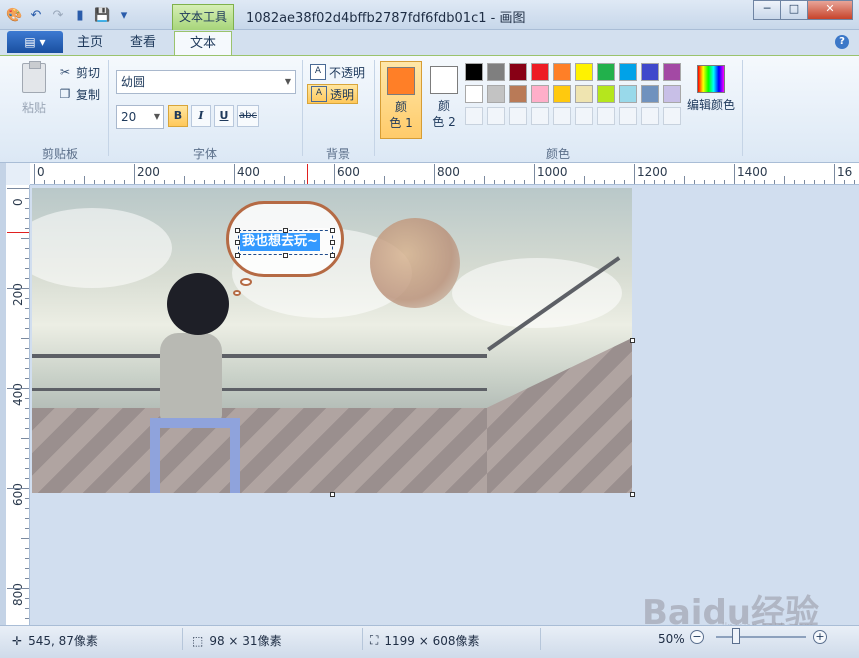 This screenshot has height=658, width=859. What do you see at coordinates (34, 107) in the screenshot?
I see `paste-button-label: 粘贴` at bounding box center [34, 107].